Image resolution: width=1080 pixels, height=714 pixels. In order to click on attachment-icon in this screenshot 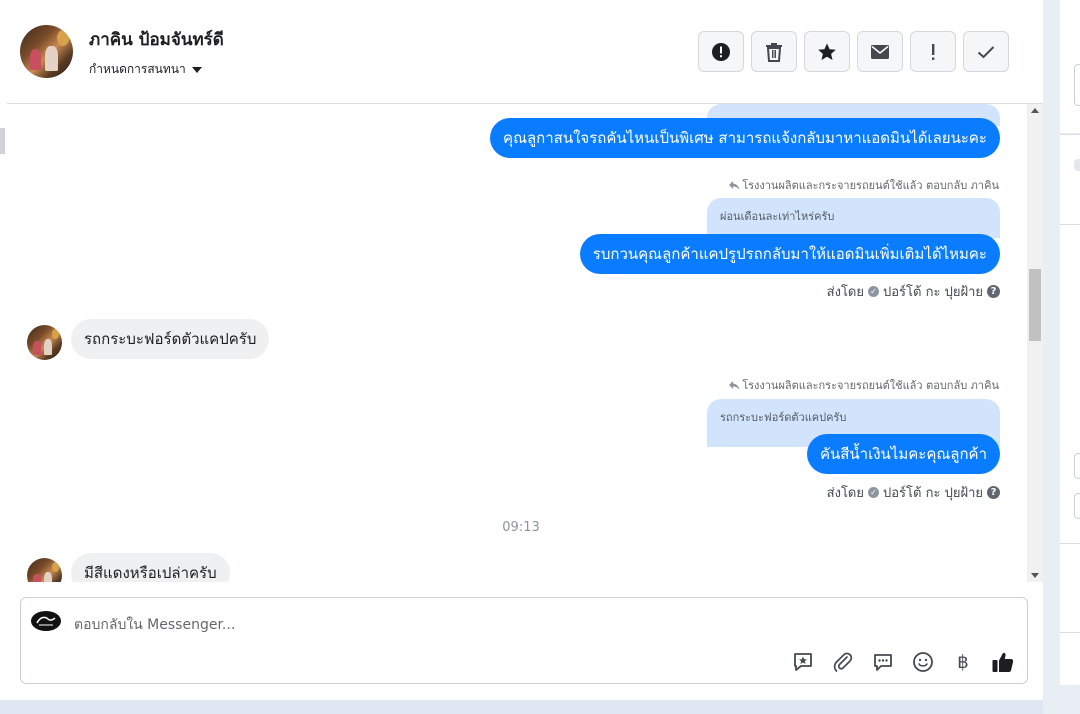, I will do `click(843, 662)`.